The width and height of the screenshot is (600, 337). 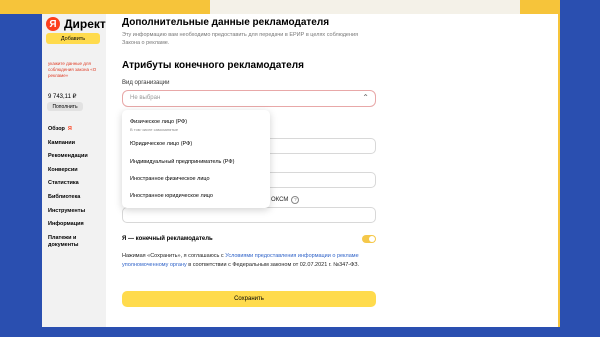 I want to click on balance-amount: 9 743,11 ₽, so click(x=62, y=97).